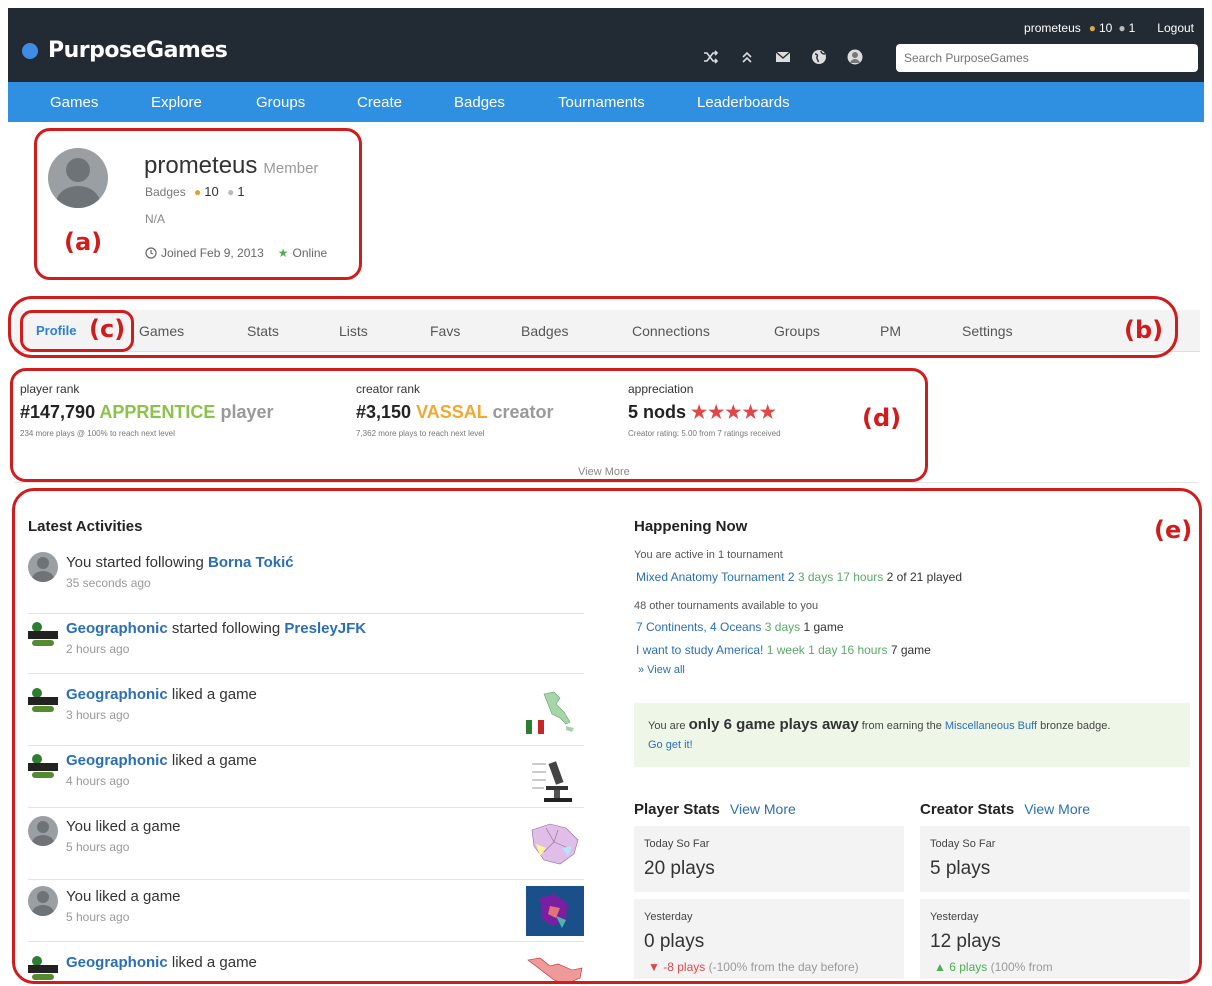 The image size is (1212, 986). Describe the element at coordinates (176, 102) in the screenshot. I see `nav-explore: Explore` at that location.